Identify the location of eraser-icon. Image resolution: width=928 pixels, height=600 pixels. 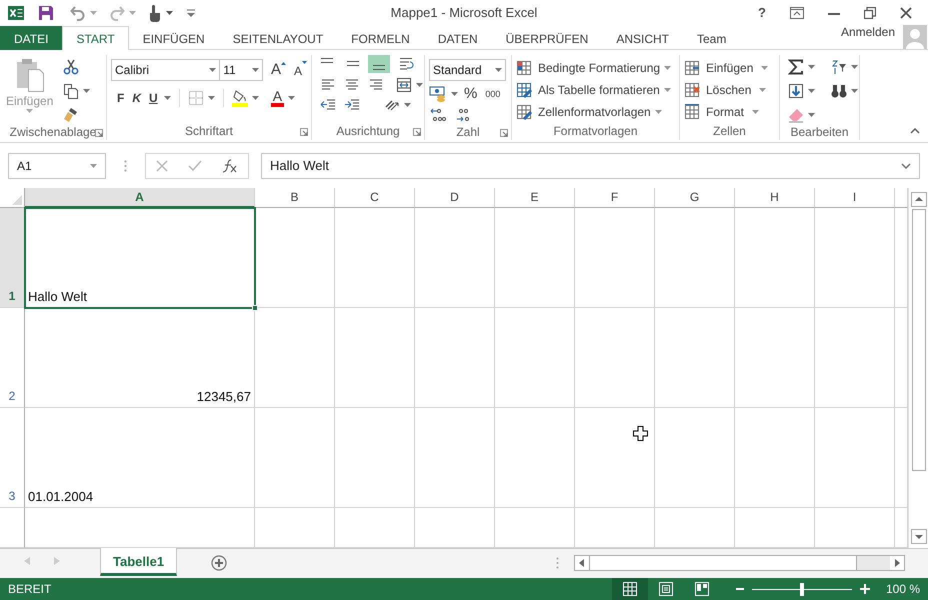
(796, 115).